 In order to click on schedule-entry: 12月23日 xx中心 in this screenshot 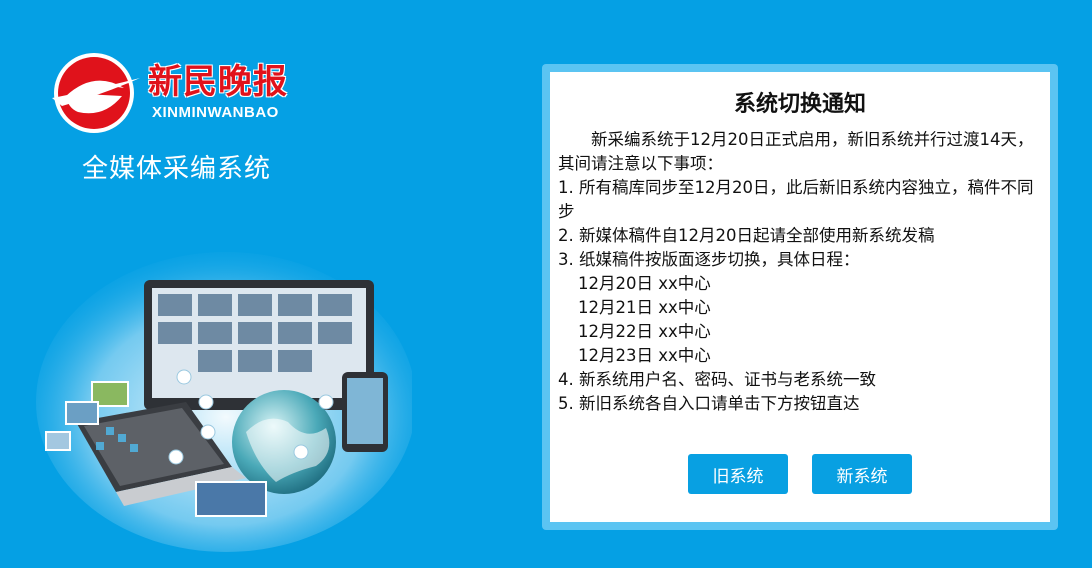, I will do `click(644, 355)`.